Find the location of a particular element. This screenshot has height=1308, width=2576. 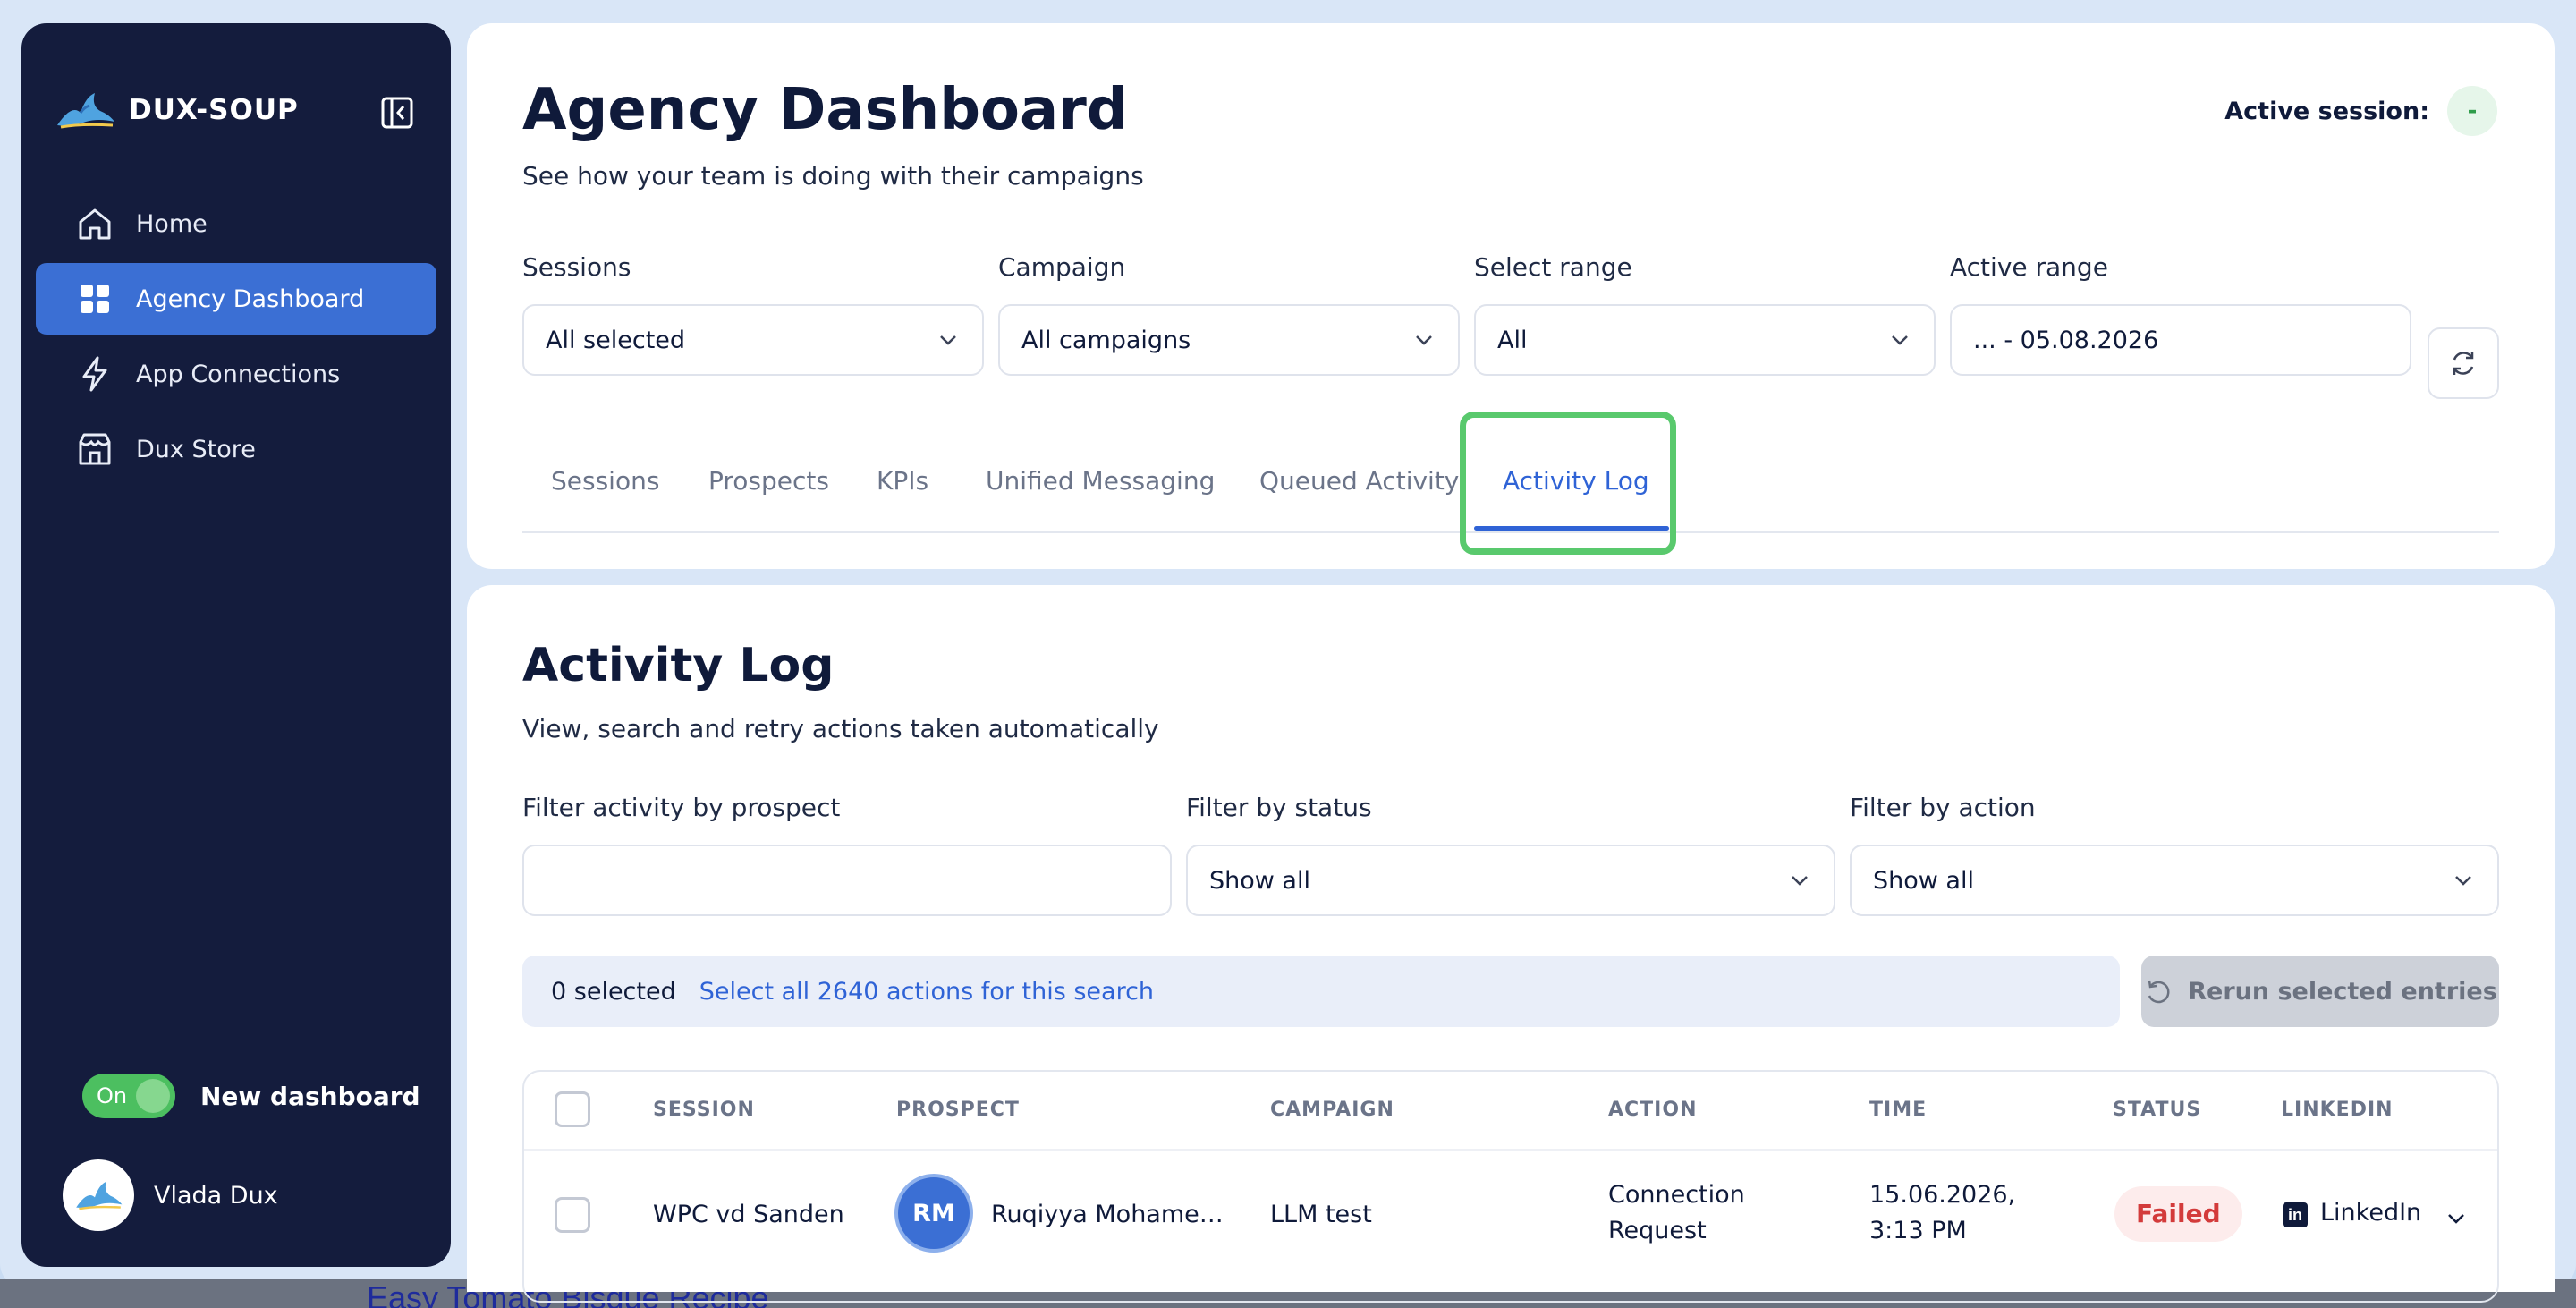

tab-queued-activity: Queued Activity is located at coordinates (1359, 493).